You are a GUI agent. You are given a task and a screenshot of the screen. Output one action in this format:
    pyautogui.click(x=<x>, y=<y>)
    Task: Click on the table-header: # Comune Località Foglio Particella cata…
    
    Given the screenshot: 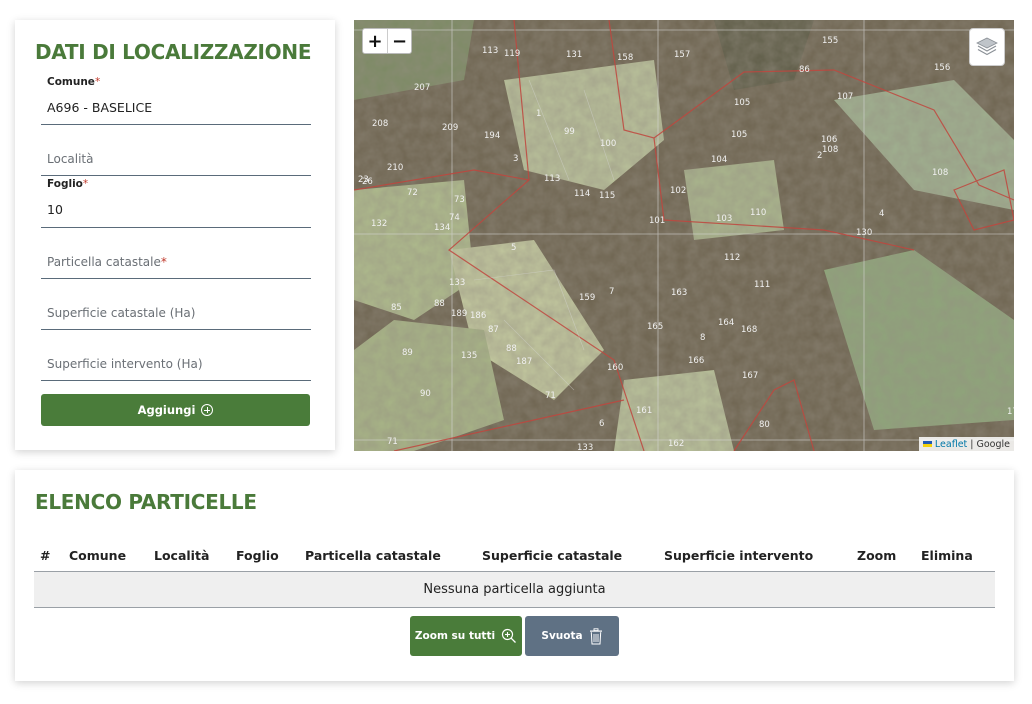 What is the action you would take?
    pyautogui.click(x=514, y=557)
    